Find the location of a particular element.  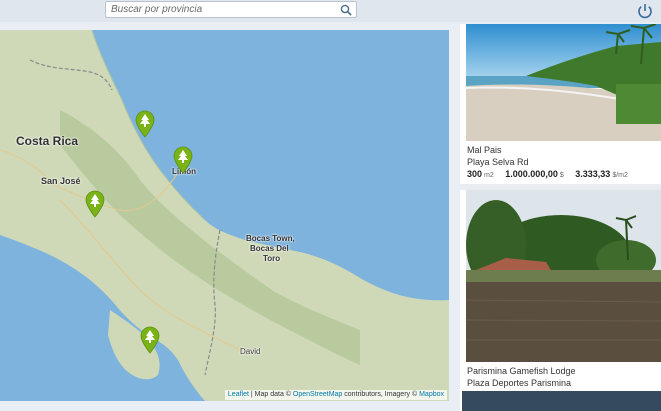

top-bar is located at coordinates (330, 11).